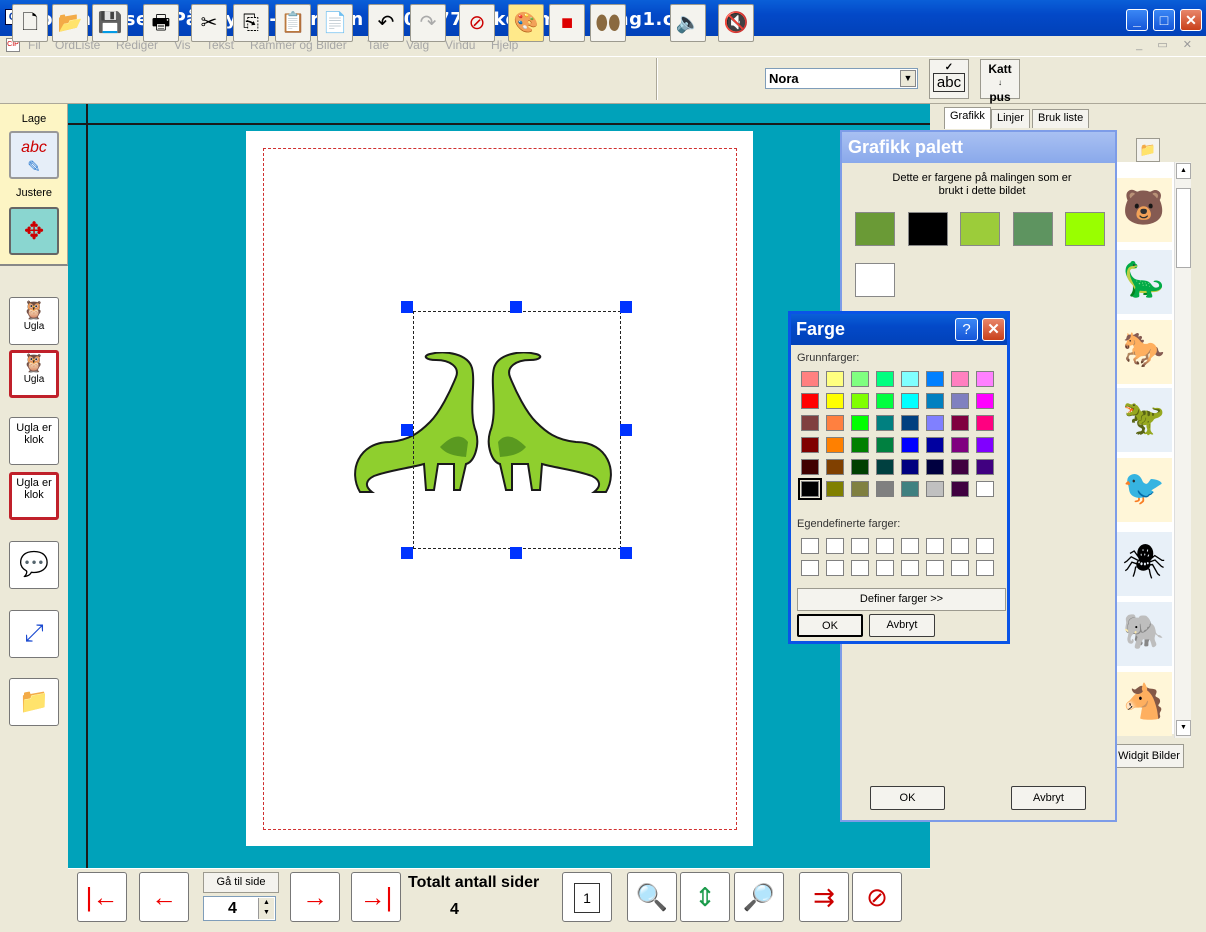 Image resolution: width=1206 pixels, height=932 pixels. What do you see at coordinates (1183, 228) in the screenshot?
I see `scroll-thumb` at bounding box center [1183, 228].